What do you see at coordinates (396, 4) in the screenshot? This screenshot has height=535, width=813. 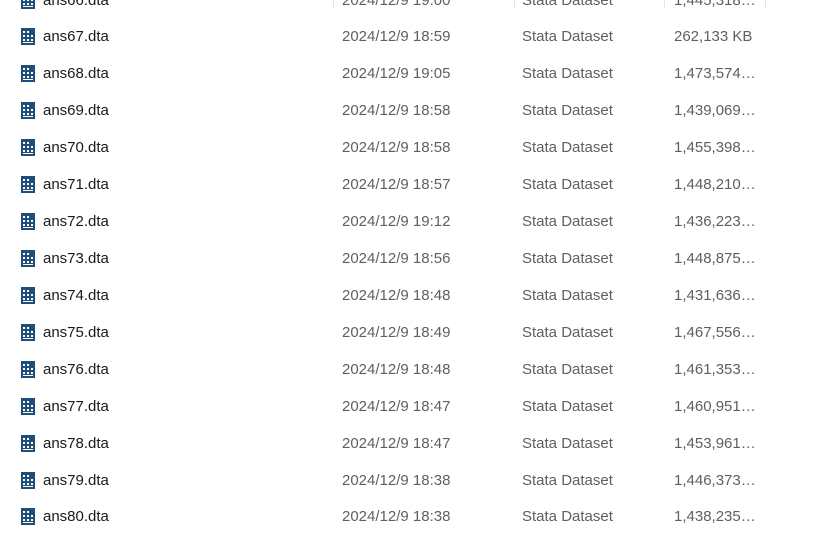 I see `file-date: 2024/12/9 19:00` at bounding box center [396, 4].